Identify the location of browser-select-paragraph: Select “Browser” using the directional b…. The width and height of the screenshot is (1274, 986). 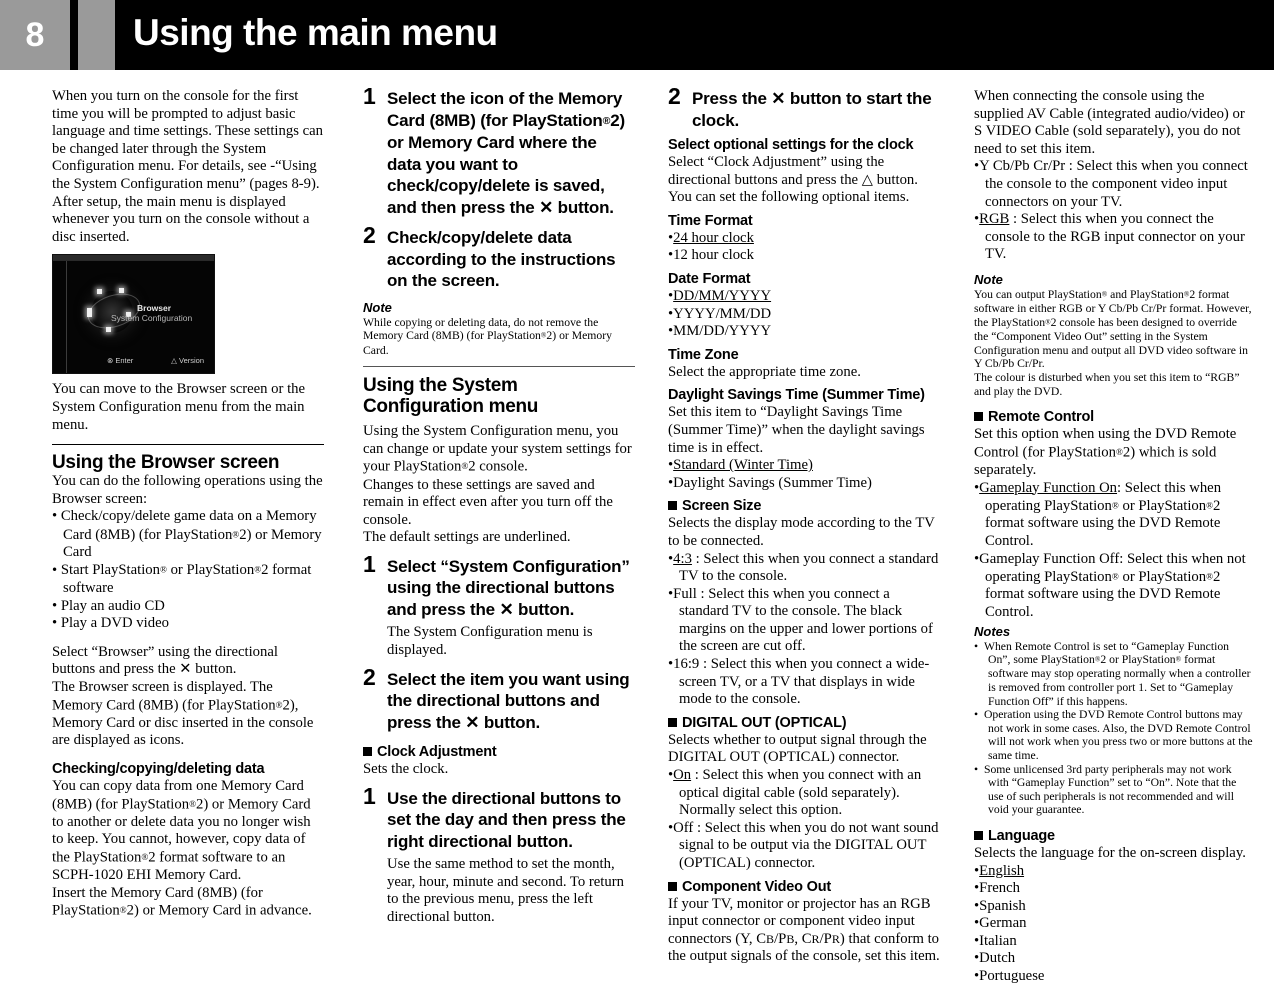
(165, 660).